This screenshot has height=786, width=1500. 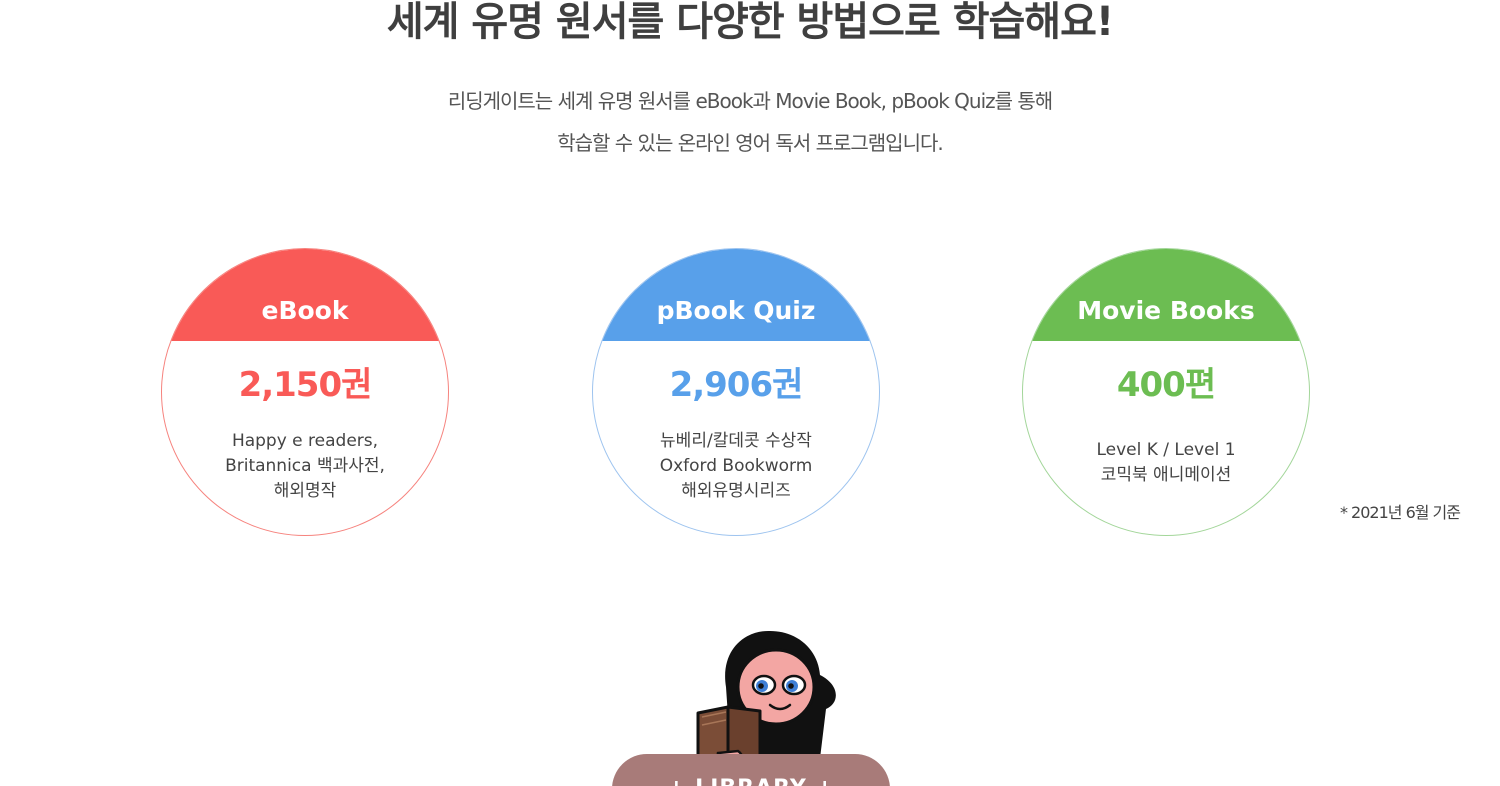 What do you see at coordinates (736, 491) in the screenshot?
I see `pbook-desc-line-3: 해외유명시리즈` at bounding box center [736, 491].